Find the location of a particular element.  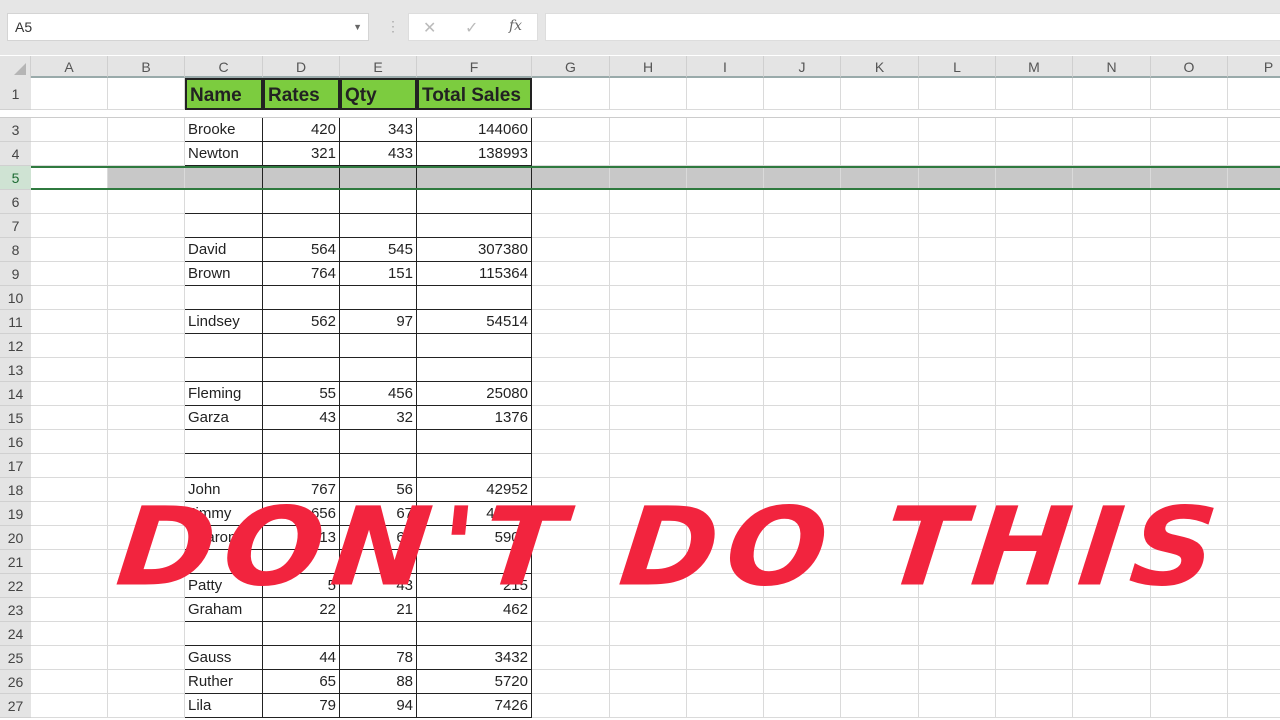

cell-o6 is located at coordinates (1189, 202).